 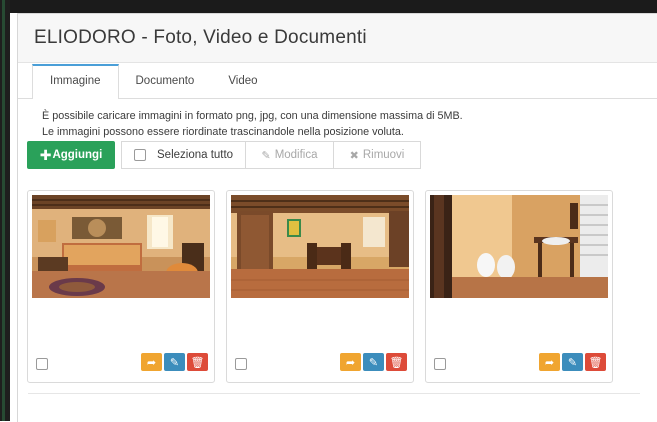 What do you see at coordinates (140, 155) in the screenshot?
I see `select-all-checkbox` at bounding box center [140, 155].